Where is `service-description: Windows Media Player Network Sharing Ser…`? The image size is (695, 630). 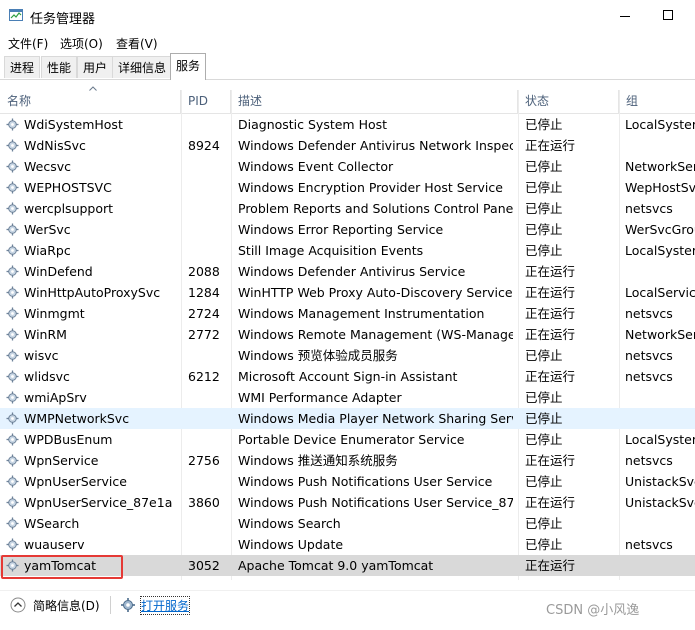
service-description: Windows Media Player Network Sharing Ser… is located at coordinates (375, 418).